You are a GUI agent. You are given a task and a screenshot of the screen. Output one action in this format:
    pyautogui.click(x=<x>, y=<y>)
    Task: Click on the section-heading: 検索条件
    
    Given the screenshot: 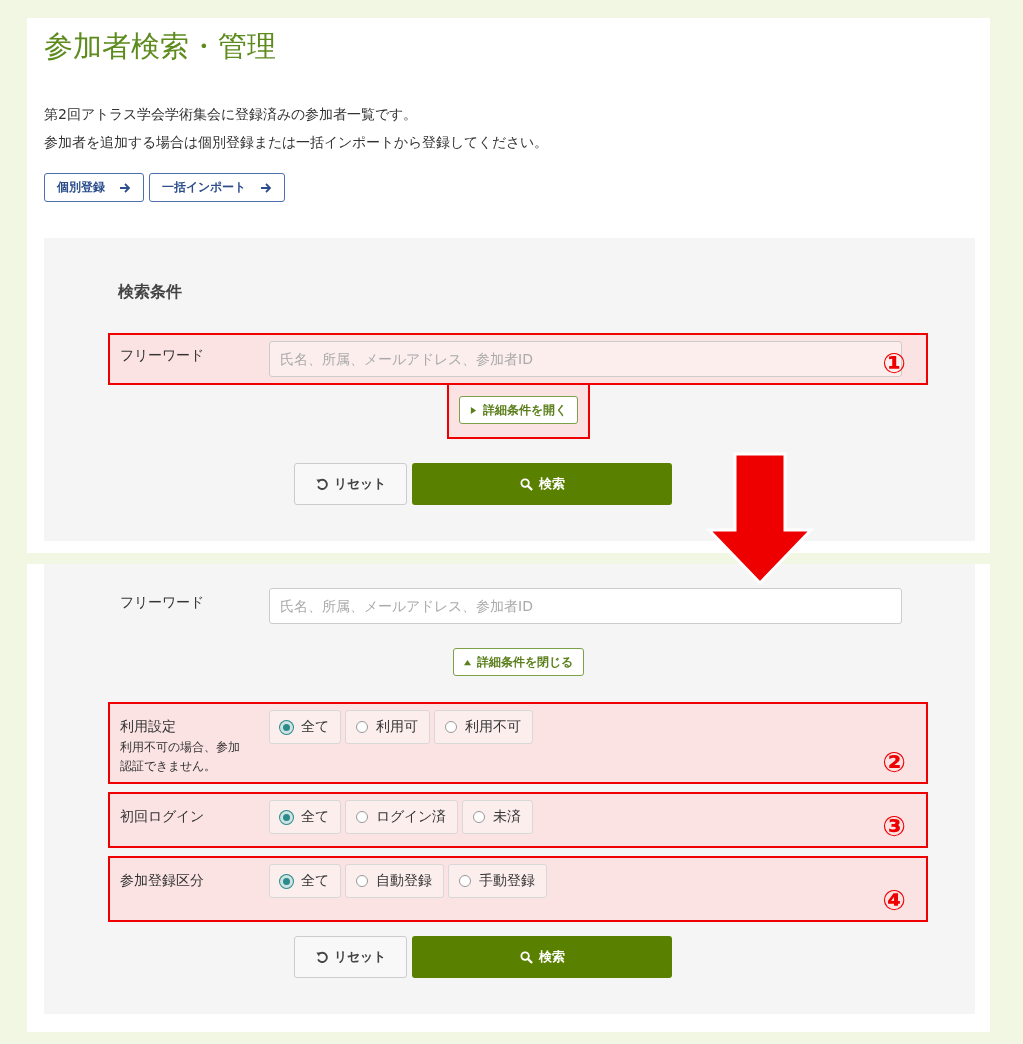 What is the action you would take?
    pyautogui.click(x=150, y=292)
    